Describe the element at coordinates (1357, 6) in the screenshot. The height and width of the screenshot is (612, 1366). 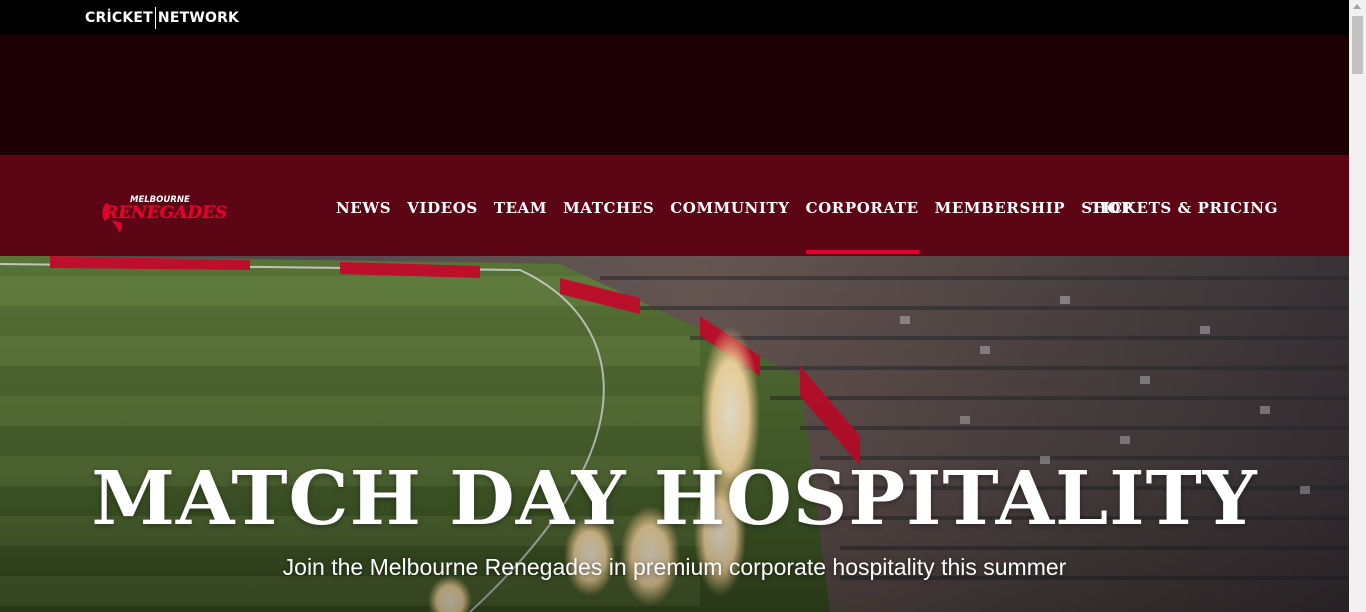
I see `scroll-up-arrow-icon` at that location.